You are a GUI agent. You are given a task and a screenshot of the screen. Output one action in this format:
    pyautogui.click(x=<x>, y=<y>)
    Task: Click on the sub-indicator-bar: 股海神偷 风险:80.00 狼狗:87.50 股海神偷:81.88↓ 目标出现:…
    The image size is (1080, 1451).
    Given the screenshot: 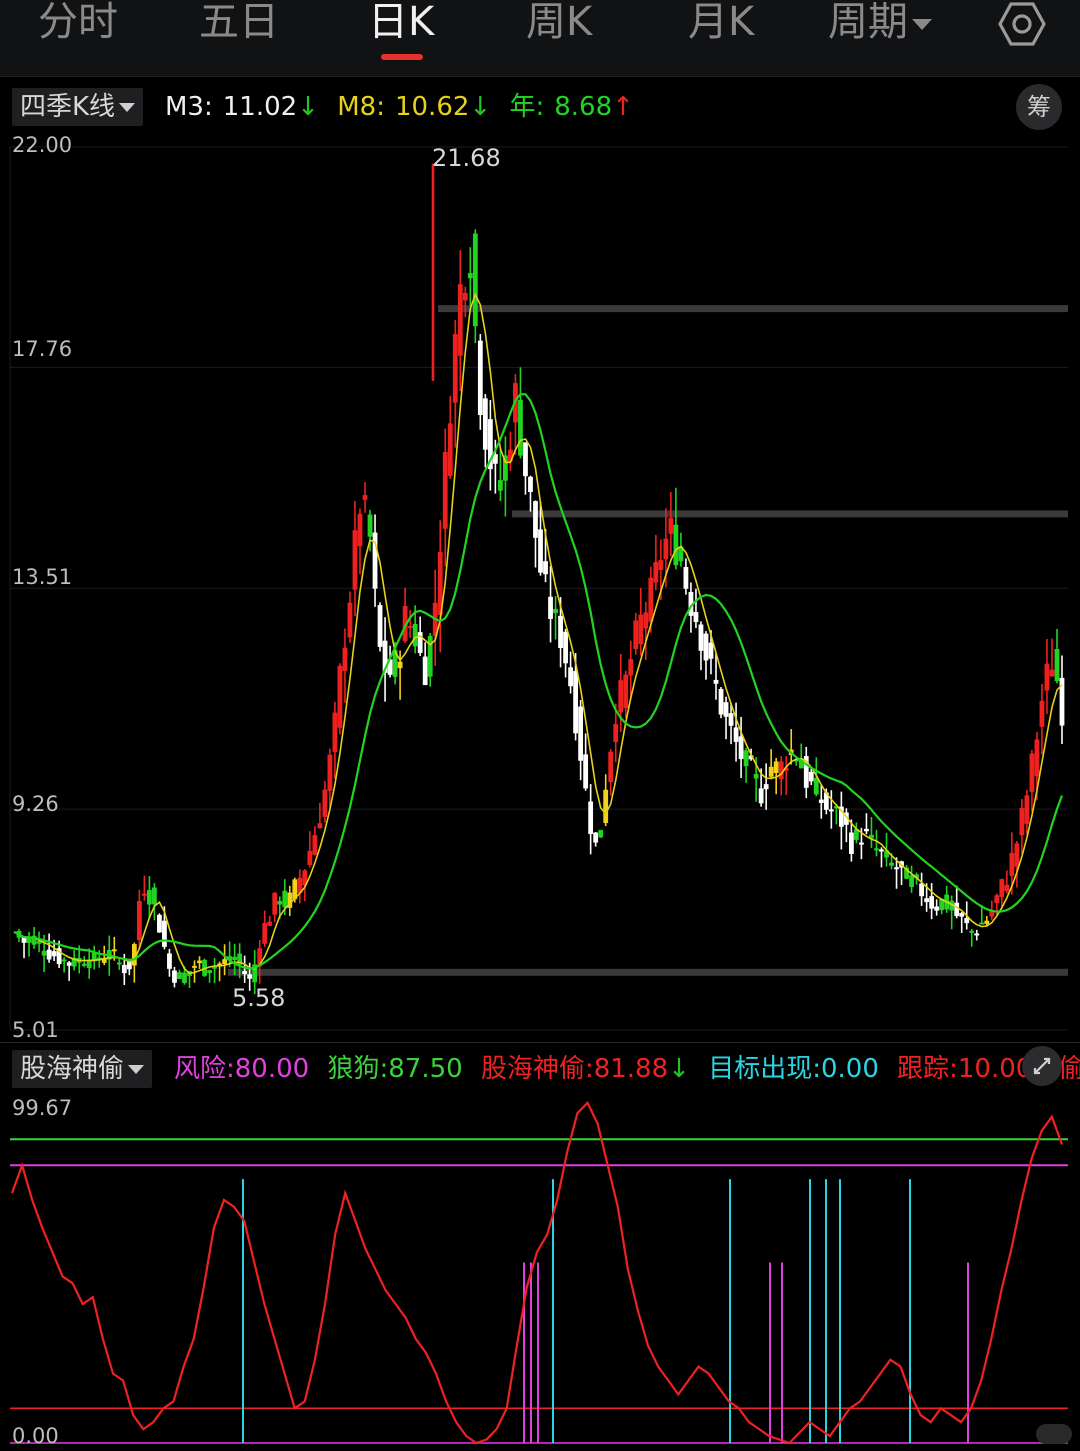 What is the action you would take?
    pyautogui.click(x=540, y=1069)
    